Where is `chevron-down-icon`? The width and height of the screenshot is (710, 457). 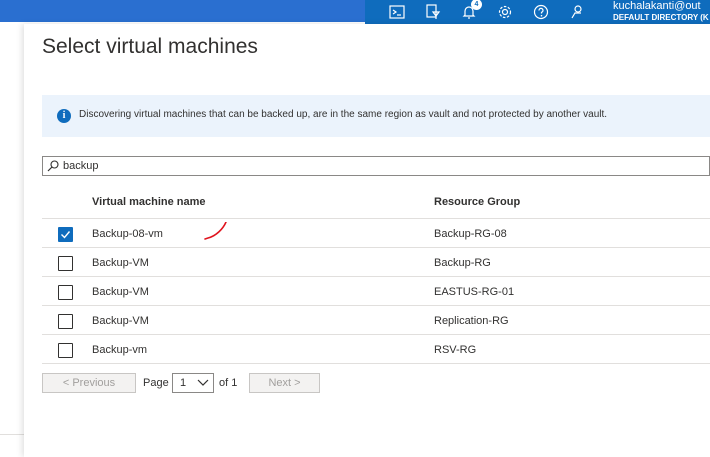 chevron-down-icon is located at coordinates (203, 382).